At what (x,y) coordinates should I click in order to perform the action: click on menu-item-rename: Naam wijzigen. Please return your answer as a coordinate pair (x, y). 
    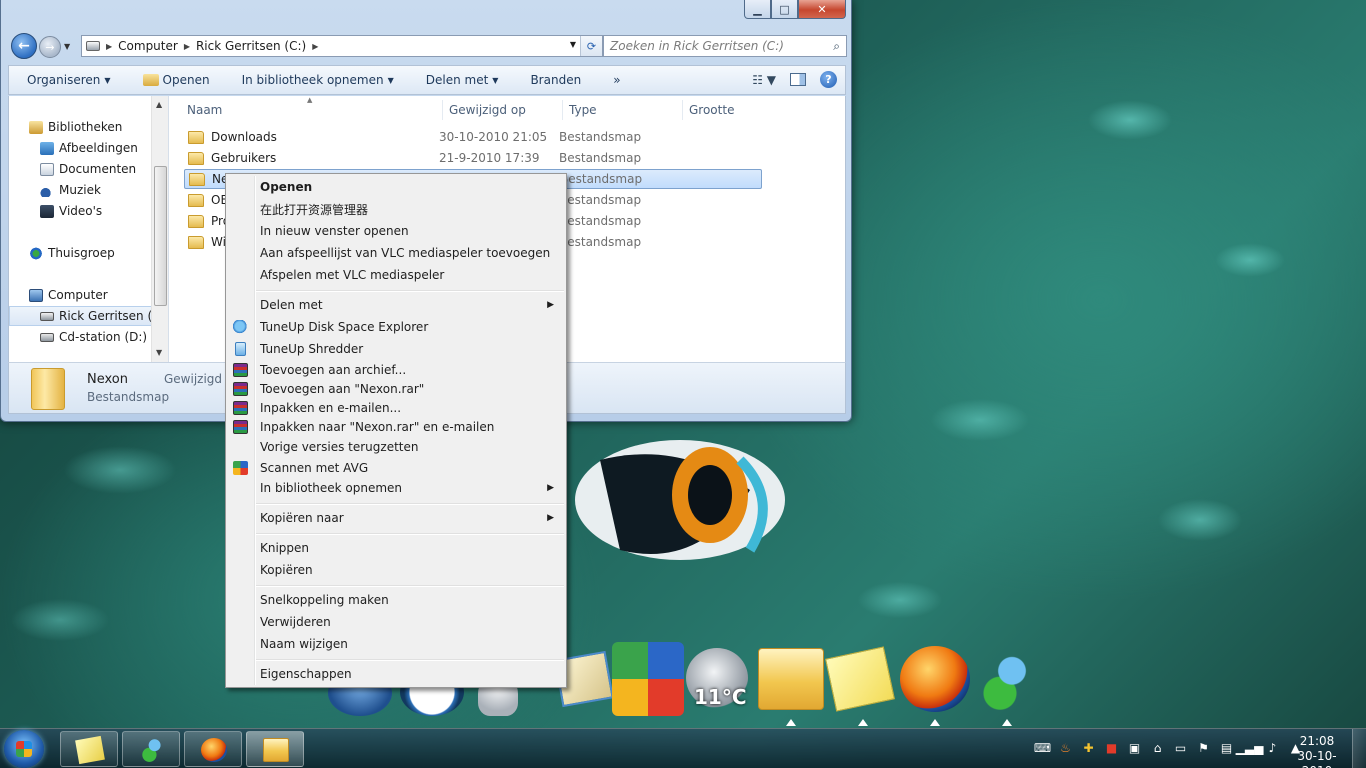
    Looking at the image, I should click on (396, 644).